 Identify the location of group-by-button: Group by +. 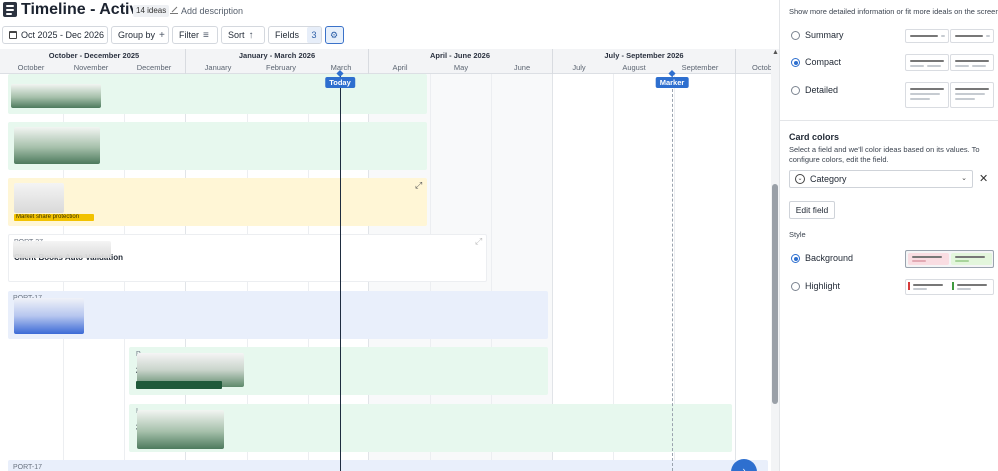
(140, 35).